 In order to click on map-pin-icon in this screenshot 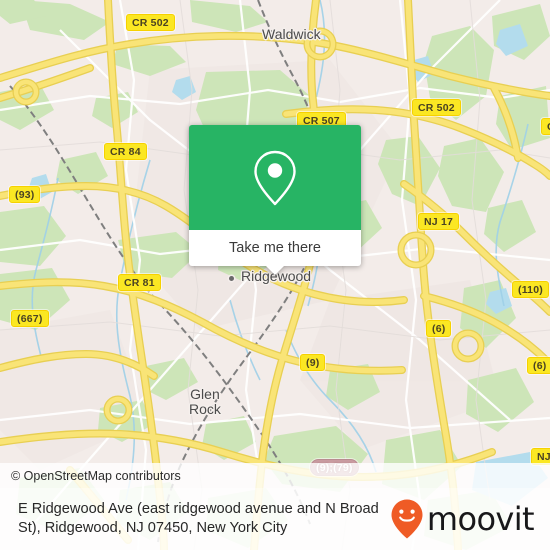, I will do `click(275, 177)`.